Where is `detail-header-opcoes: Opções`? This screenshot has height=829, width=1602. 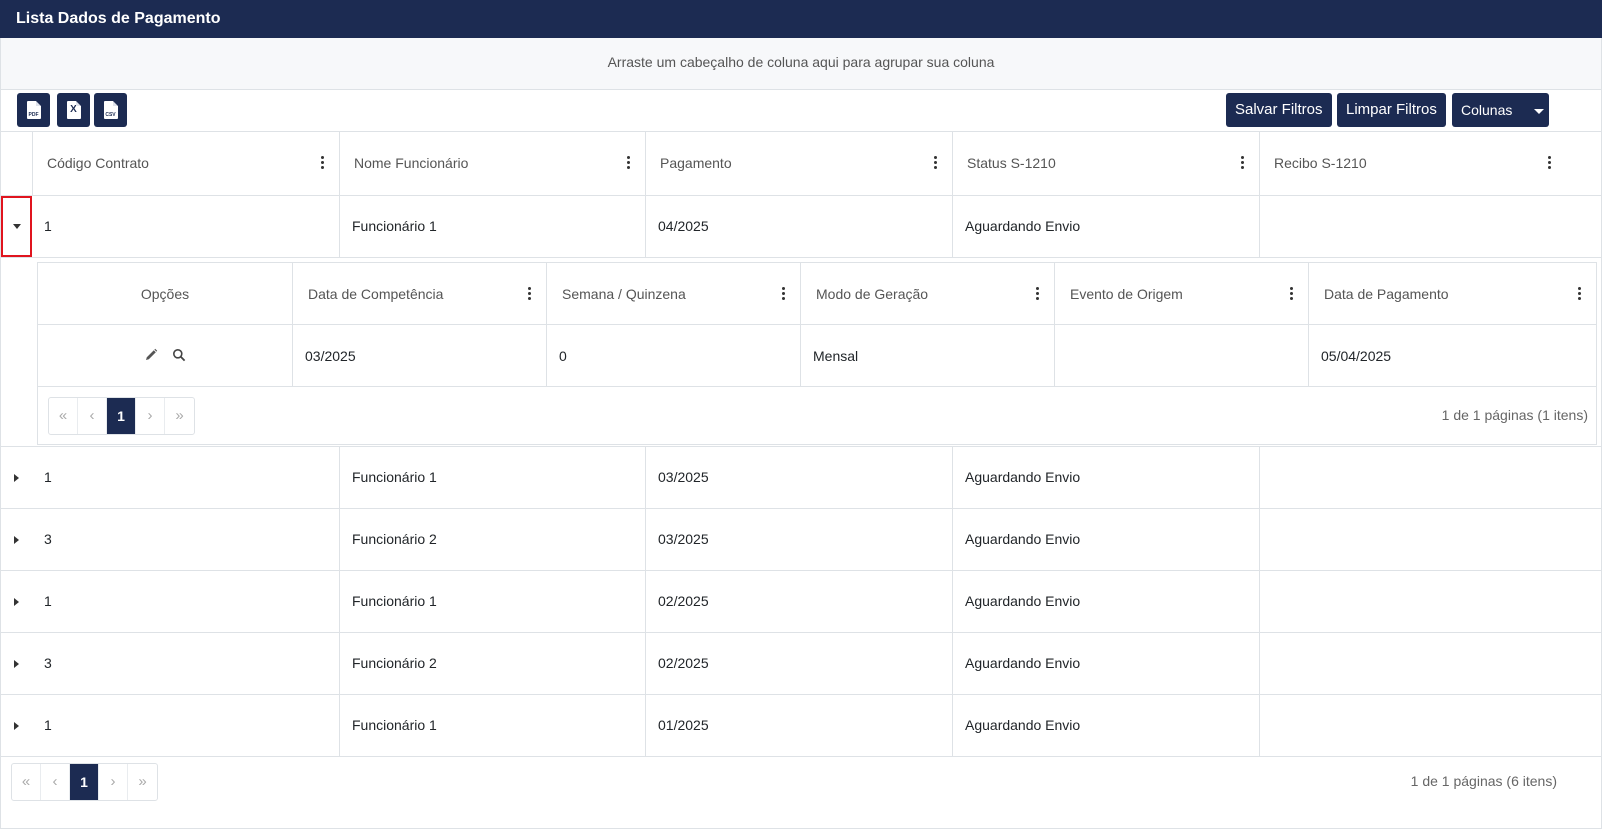 detail-header-opcoes: Opções is located at coordinates (165, 294).